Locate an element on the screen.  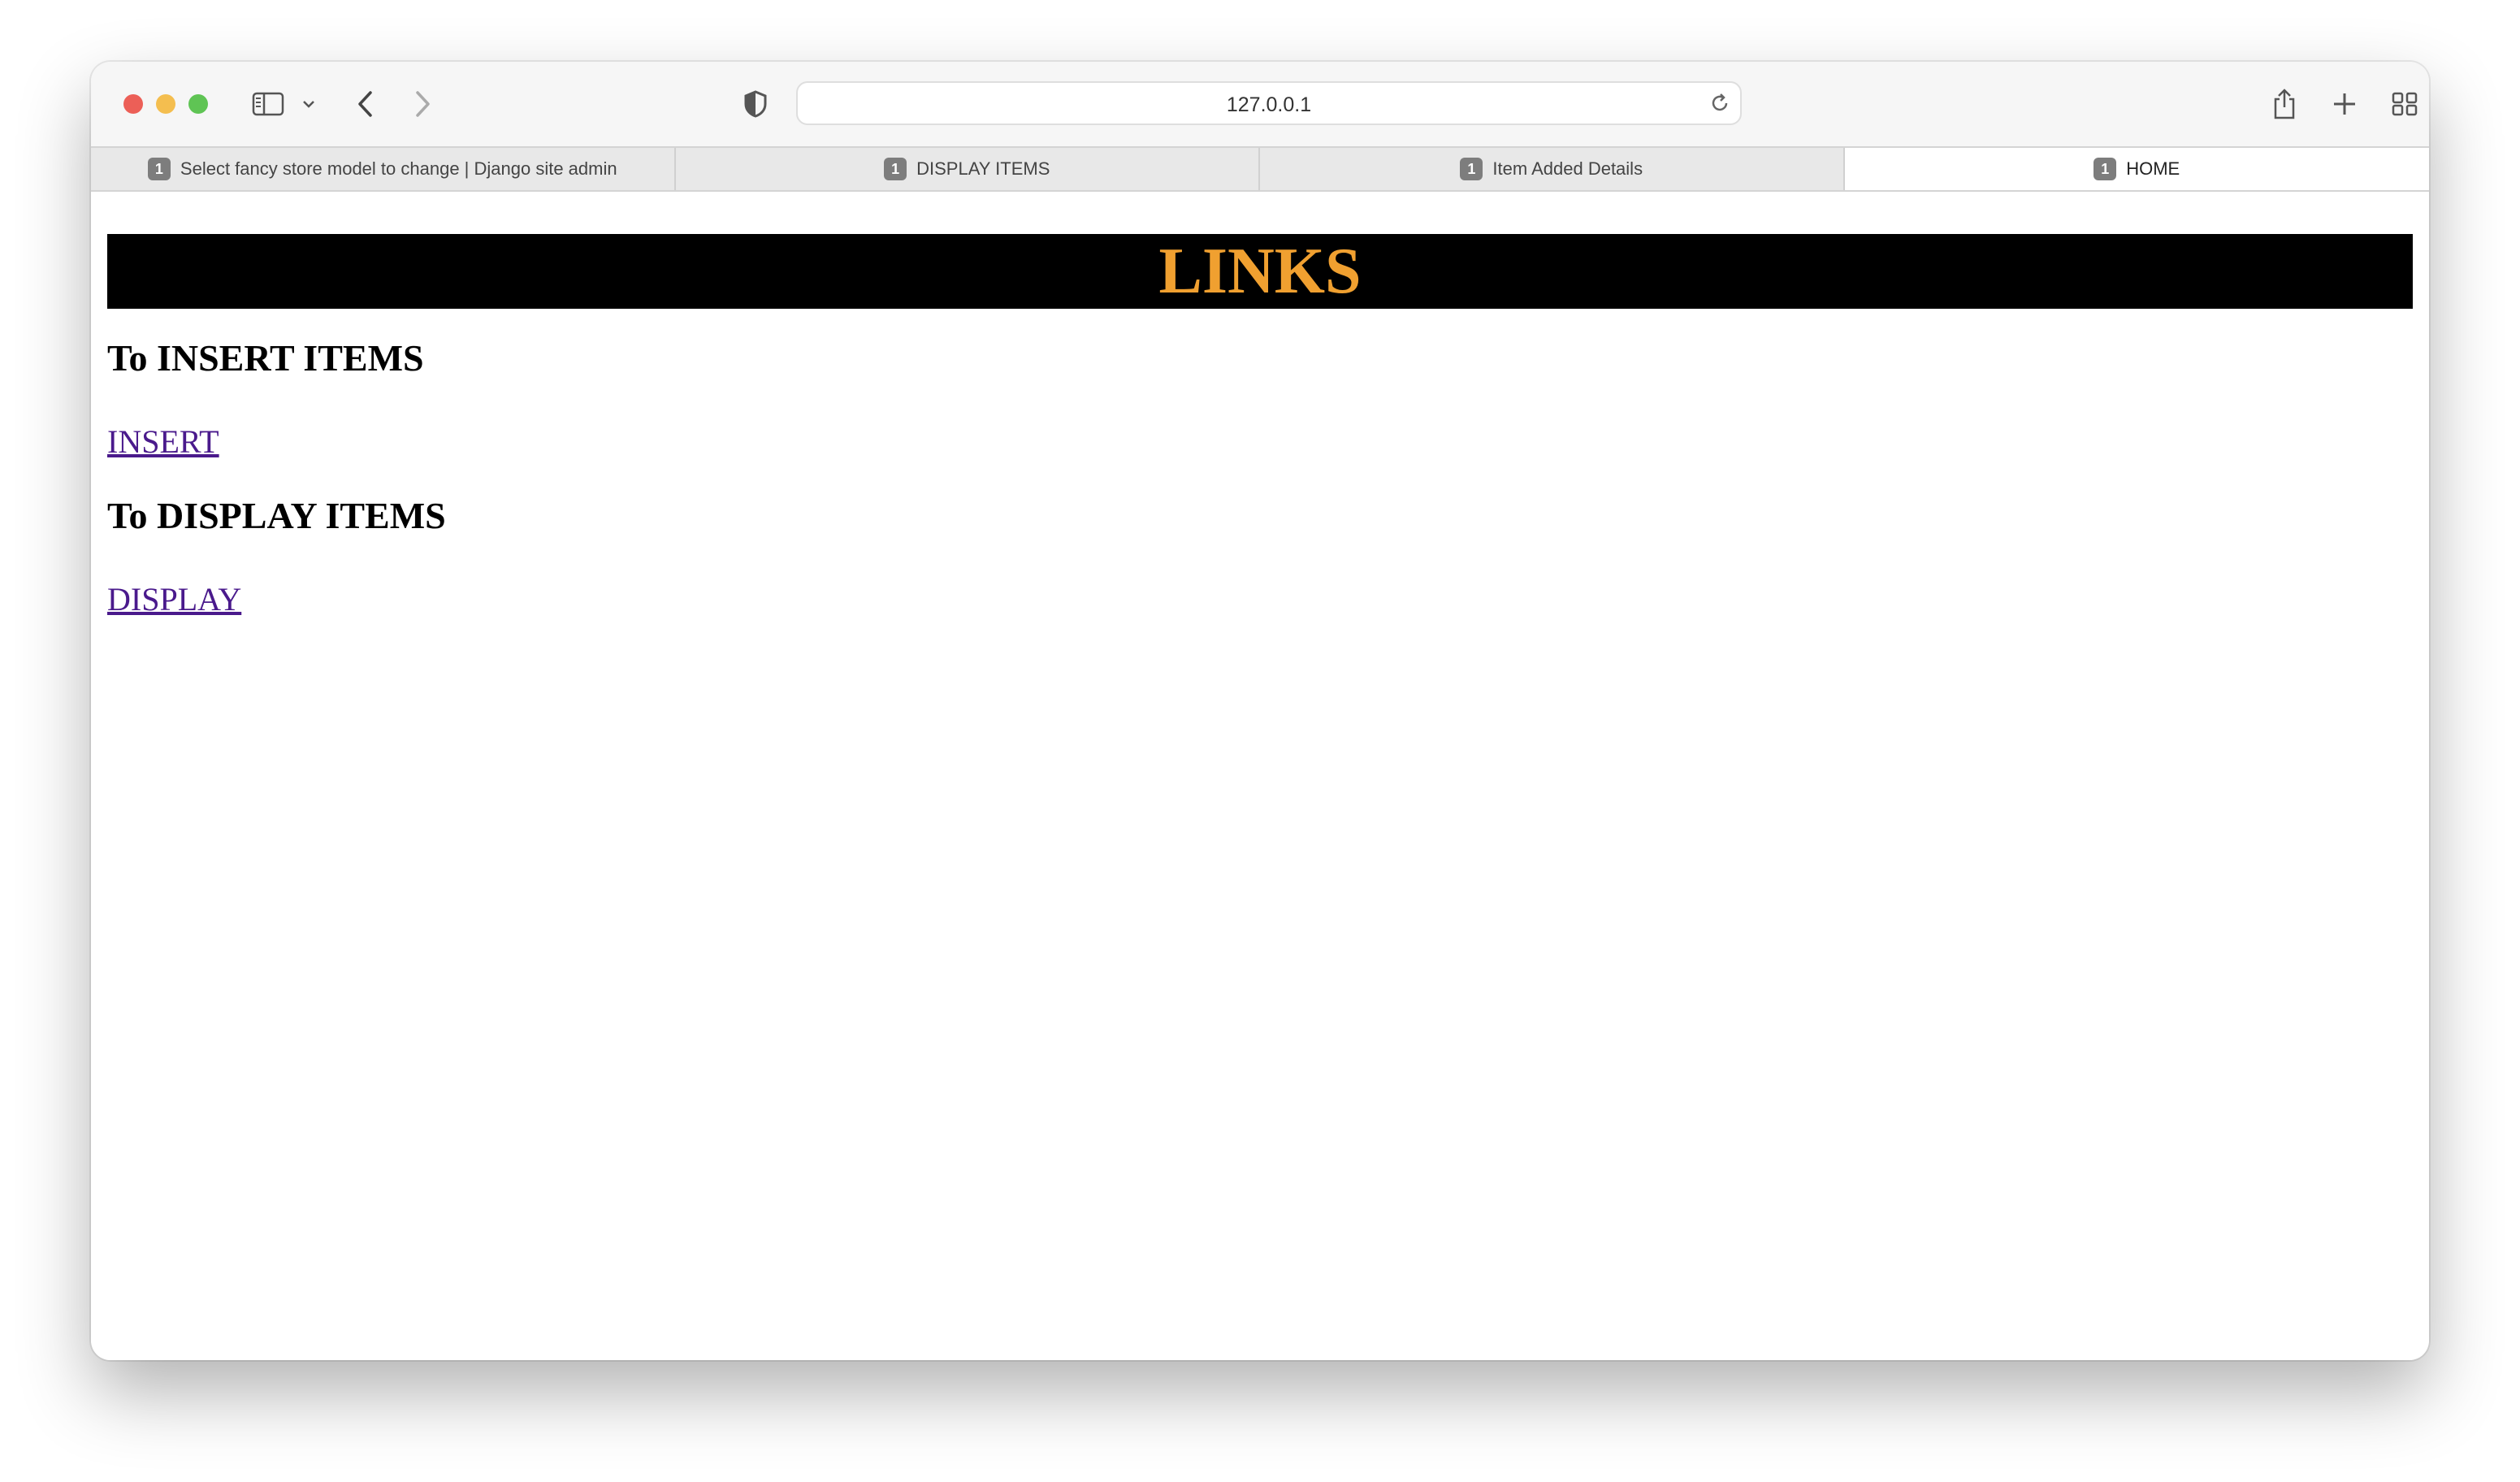
reload-icon is located at coordinates (1720, 105).